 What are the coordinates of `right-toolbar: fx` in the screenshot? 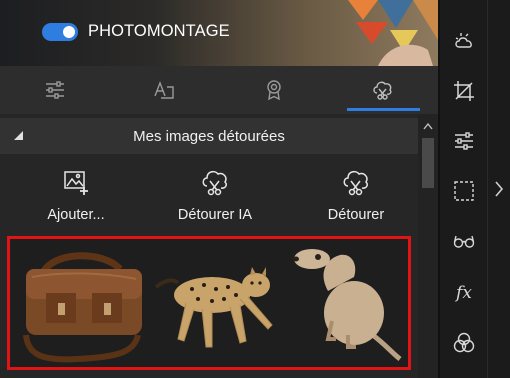 It's located at (463, 189).